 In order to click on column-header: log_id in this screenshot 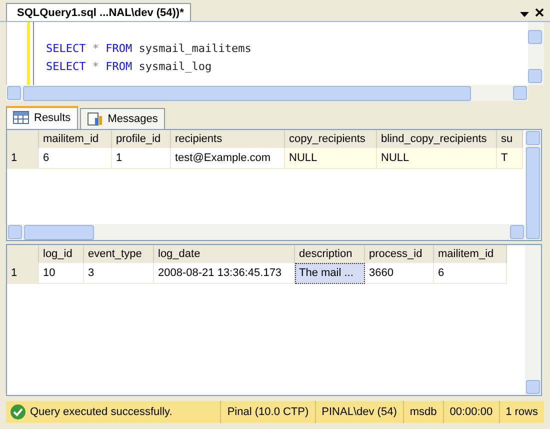, I will do `click(61, 254)`.